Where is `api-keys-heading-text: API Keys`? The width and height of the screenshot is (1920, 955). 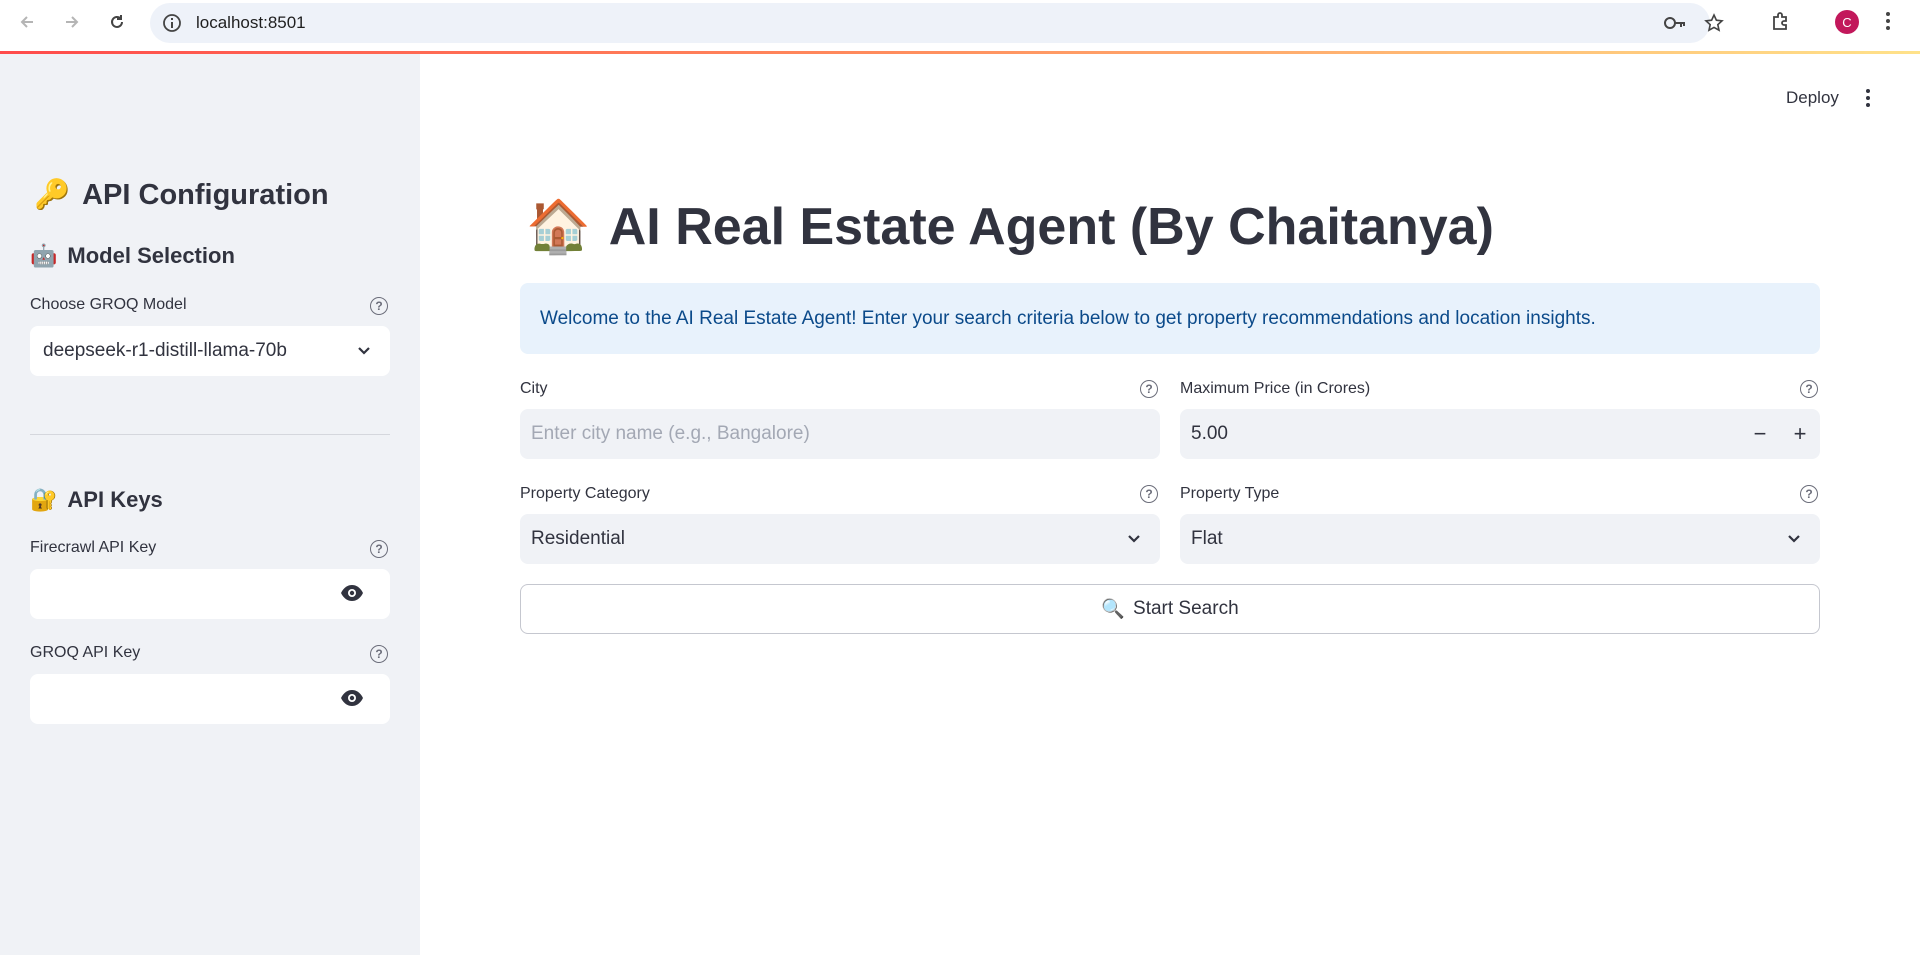
api-keys-heading-text: API Keys is located at coordinates (115, 499).